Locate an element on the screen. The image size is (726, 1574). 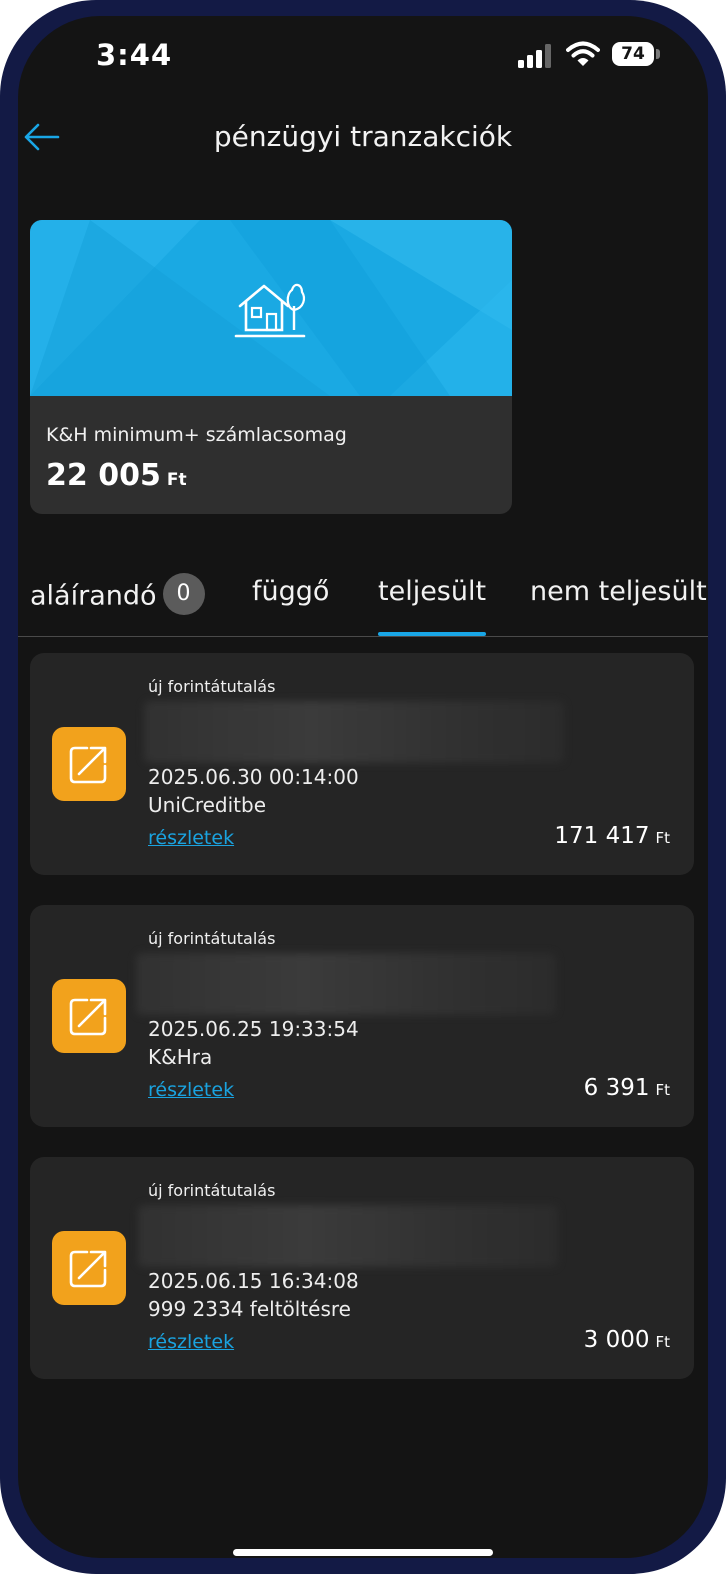
transaction-amount: 3 000 Ft is located at coordinates (627, 1340).